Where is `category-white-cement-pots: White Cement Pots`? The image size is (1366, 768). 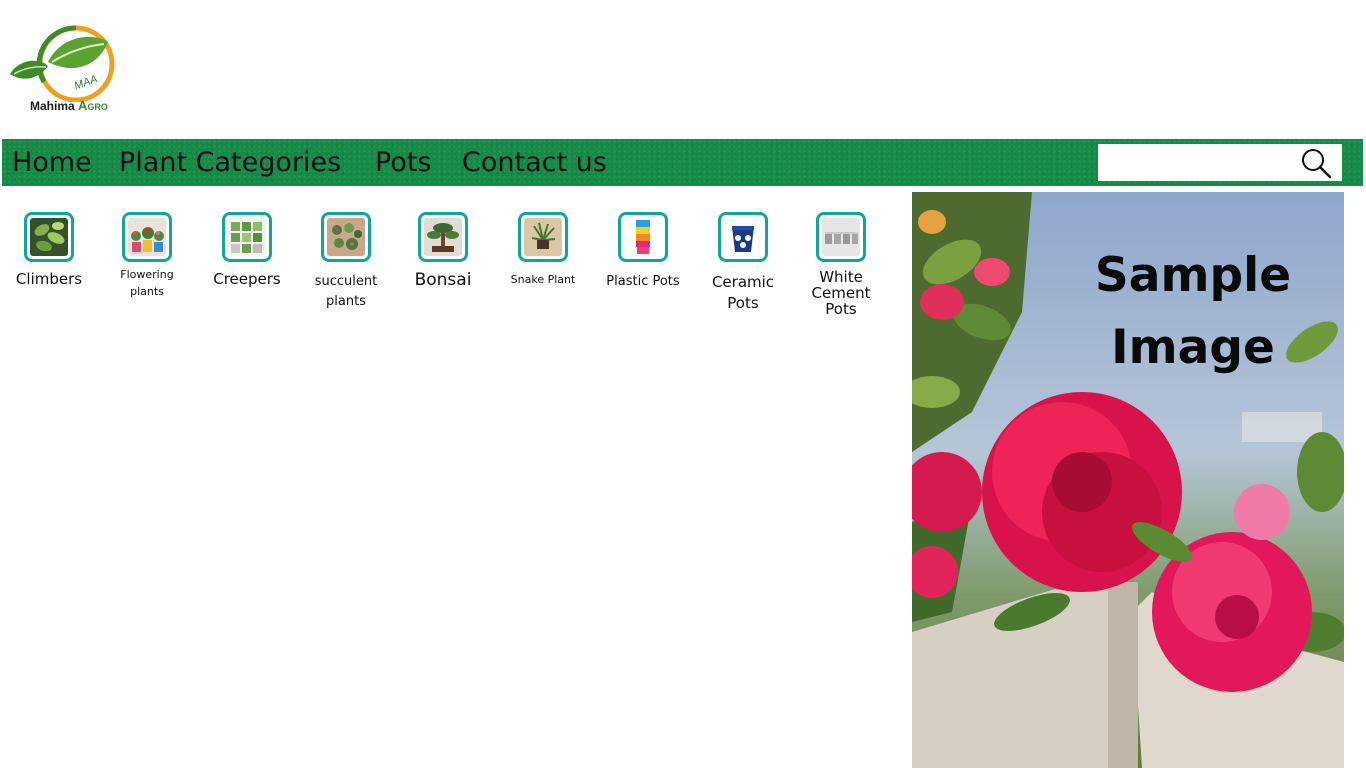
category-white-cement-pots: White Cement Pots is located at coordinates (841, 264).